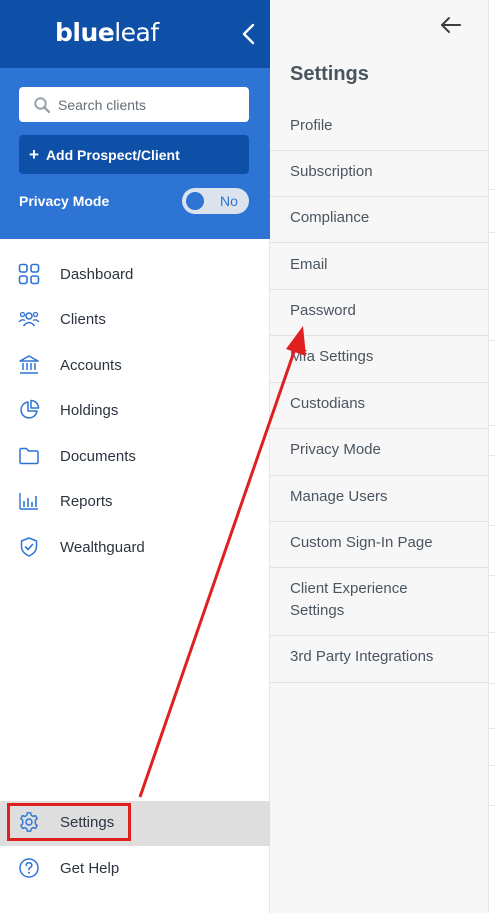 The image size is (495, 913). Describe the element at coordinates (339, 496) in the screenshot. I see `settings-item-label: Manage Users` at that location.